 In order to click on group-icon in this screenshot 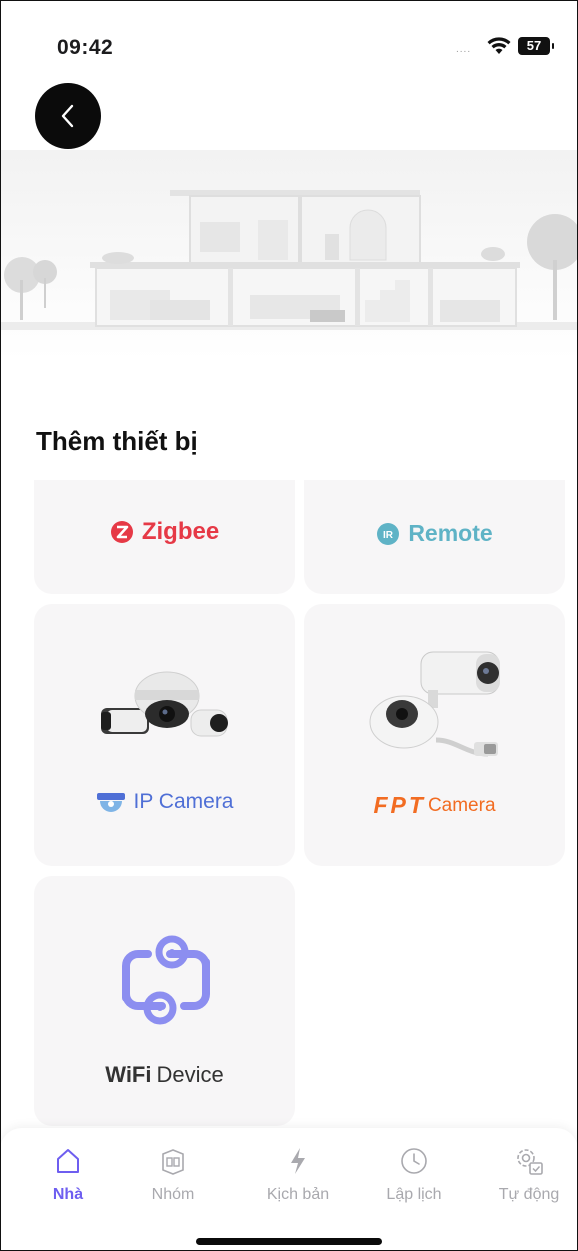, I will do `click(173, 1162)`.